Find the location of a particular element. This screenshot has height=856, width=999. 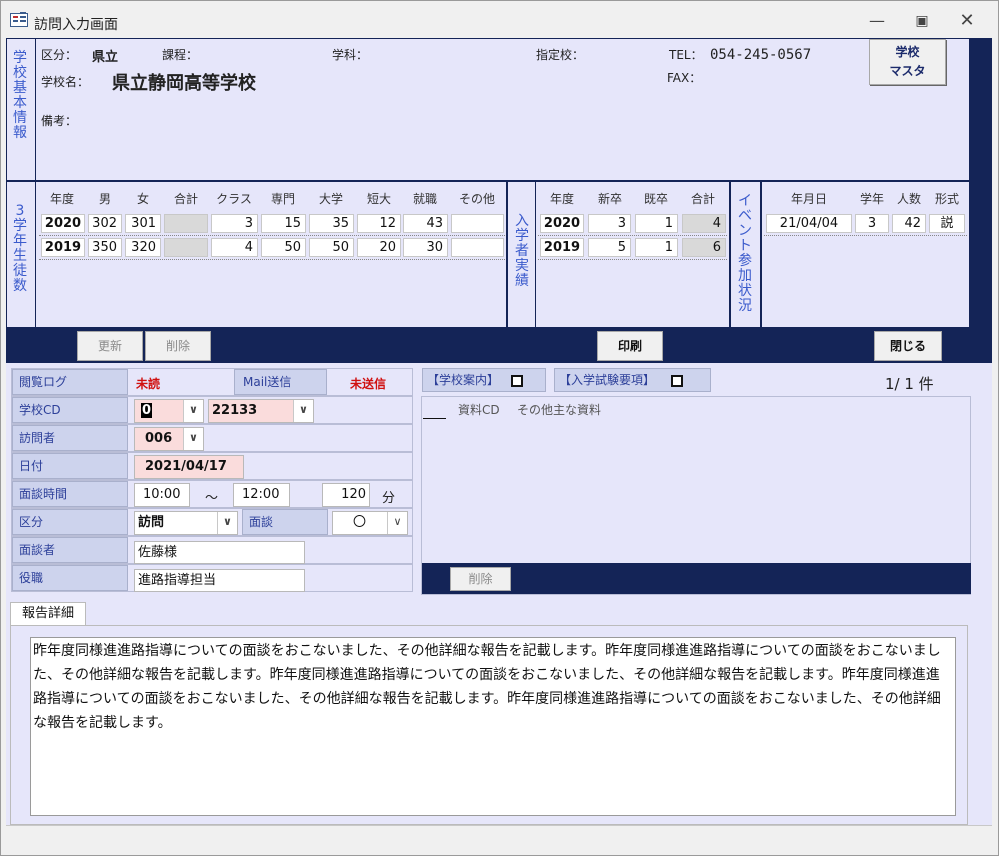

students-header-female: 女 is located at coordinates (142, 199).